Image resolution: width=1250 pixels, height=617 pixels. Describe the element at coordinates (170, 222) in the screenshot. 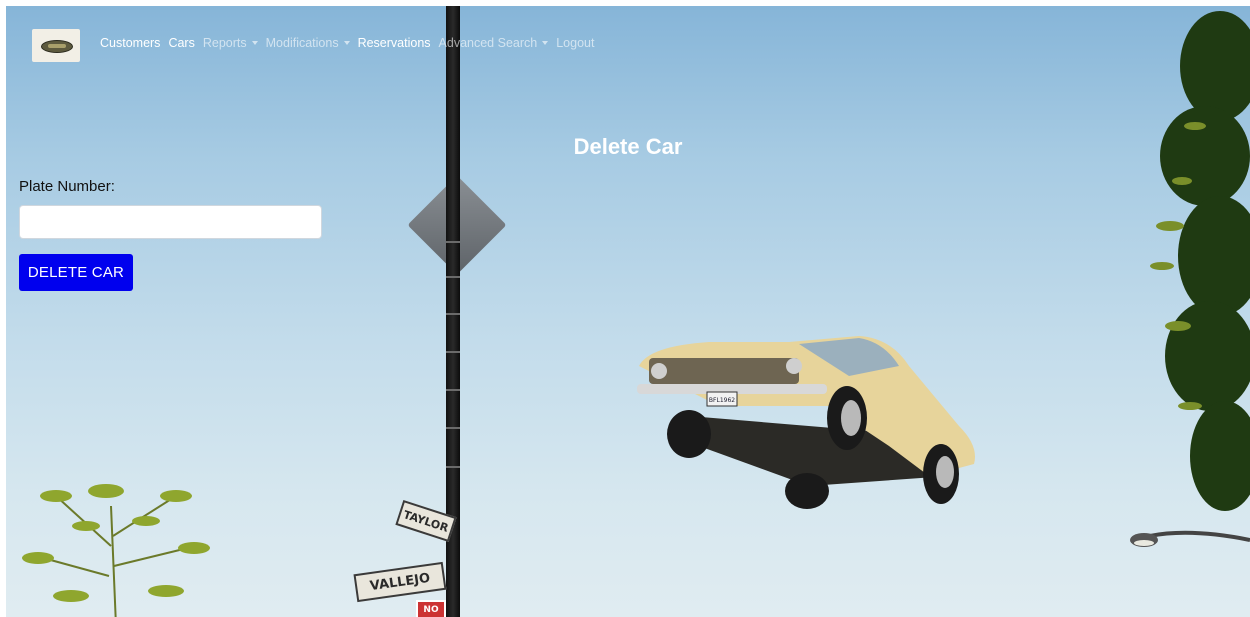

I see `plate-number-input` at that location.